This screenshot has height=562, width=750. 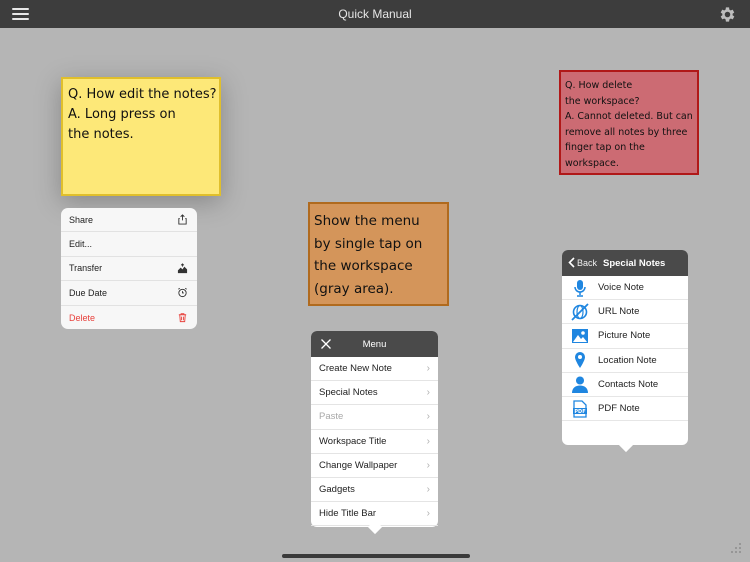 I want to click on special-notes-header: Back Special Notes, so click(x=625, y=263).